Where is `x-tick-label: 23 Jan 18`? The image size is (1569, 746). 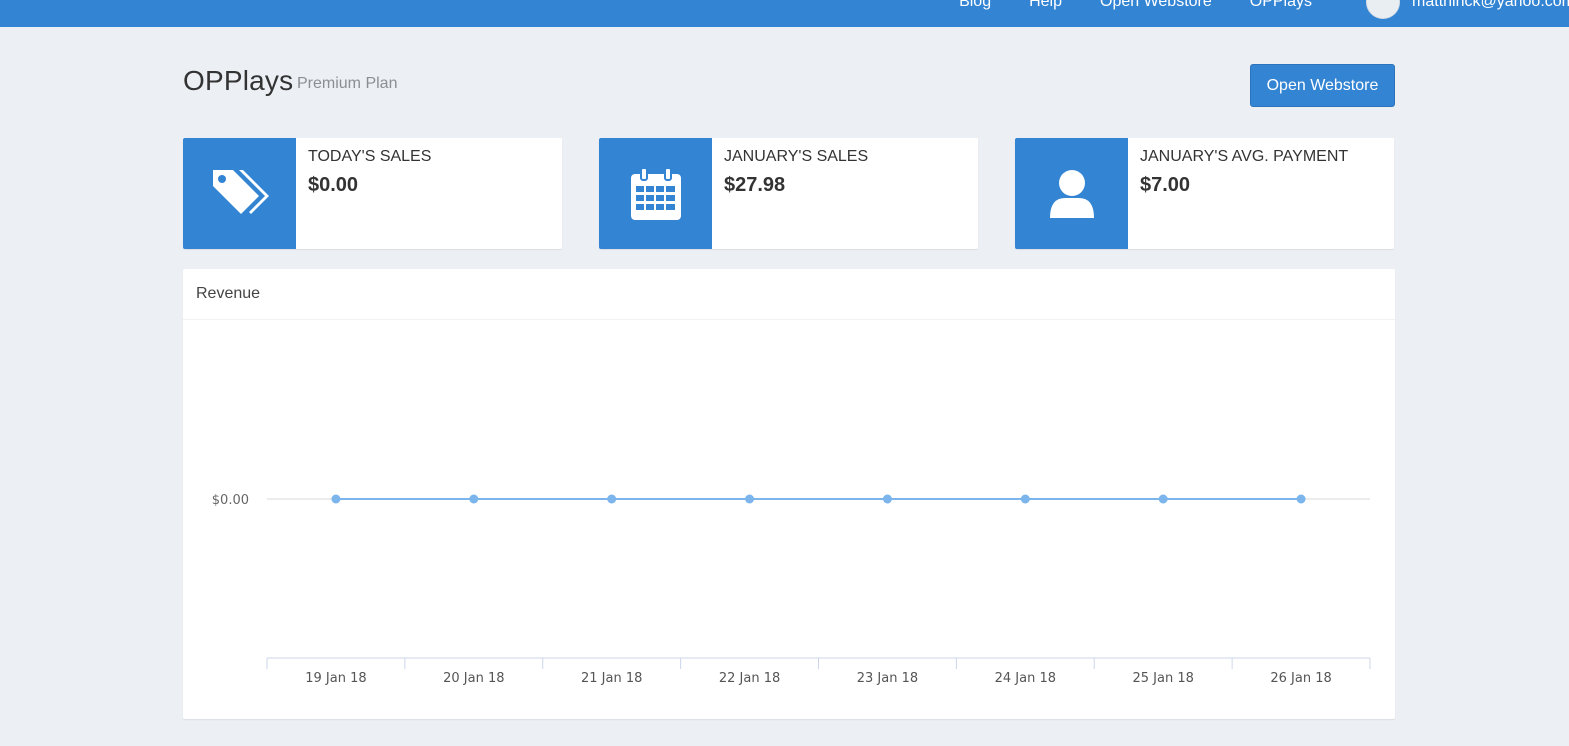
x-tick-label: 23 Jan 18 is located at coordinates (887, 678).